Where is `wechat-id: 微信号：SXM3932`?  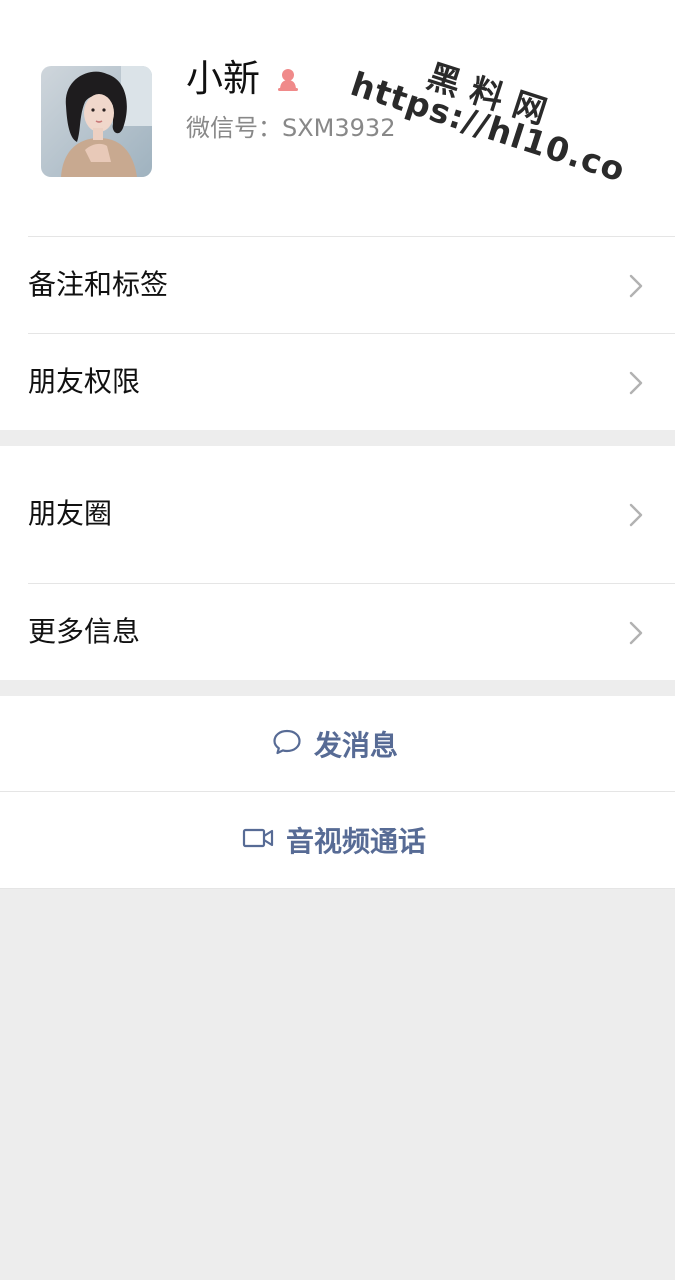
wechat-id: 微信号：SXM3932 is located at coordinates (291, 128).